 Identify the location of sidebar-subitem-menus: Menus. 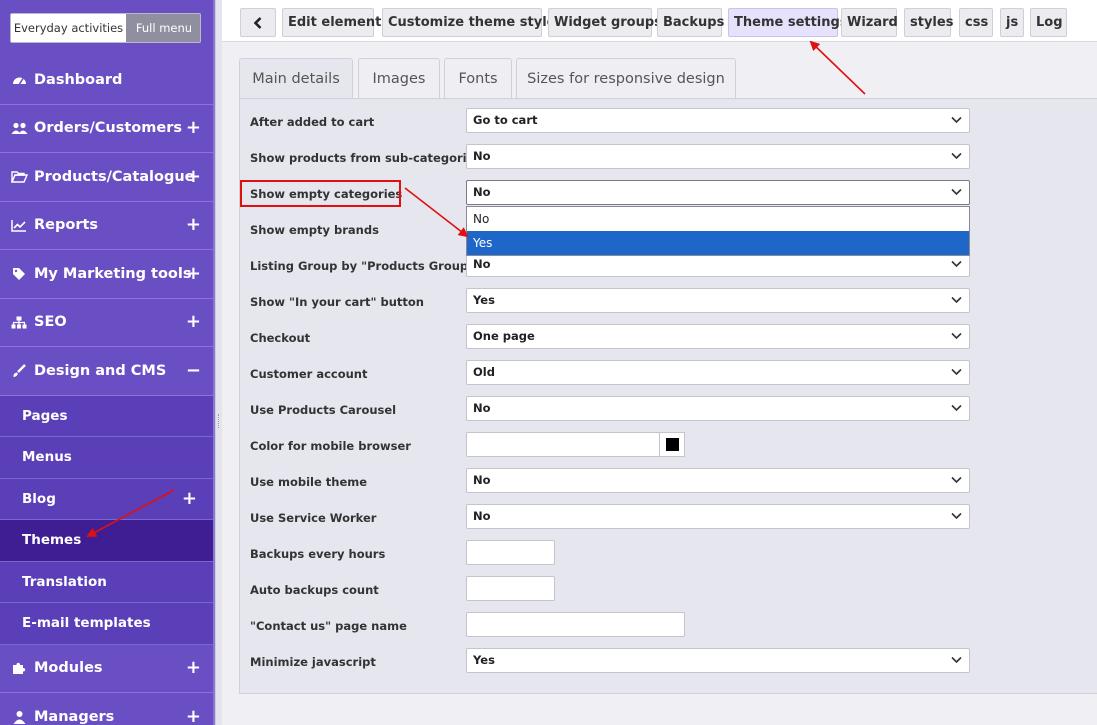
(106, 458).